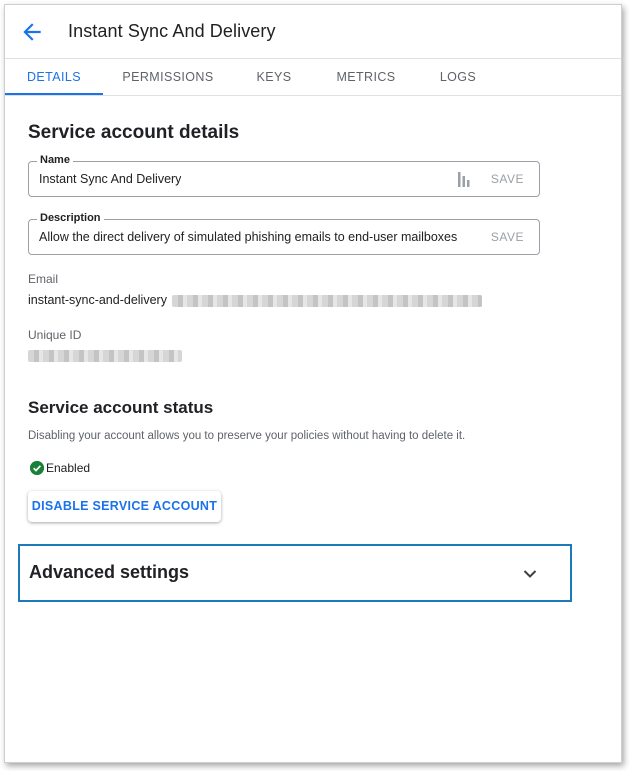 The height and width of the screenshot is (771, 630). Describe the element at coordinates (366, 77) in the screenshot. I see `tab-metrics: METRICS` at that location.